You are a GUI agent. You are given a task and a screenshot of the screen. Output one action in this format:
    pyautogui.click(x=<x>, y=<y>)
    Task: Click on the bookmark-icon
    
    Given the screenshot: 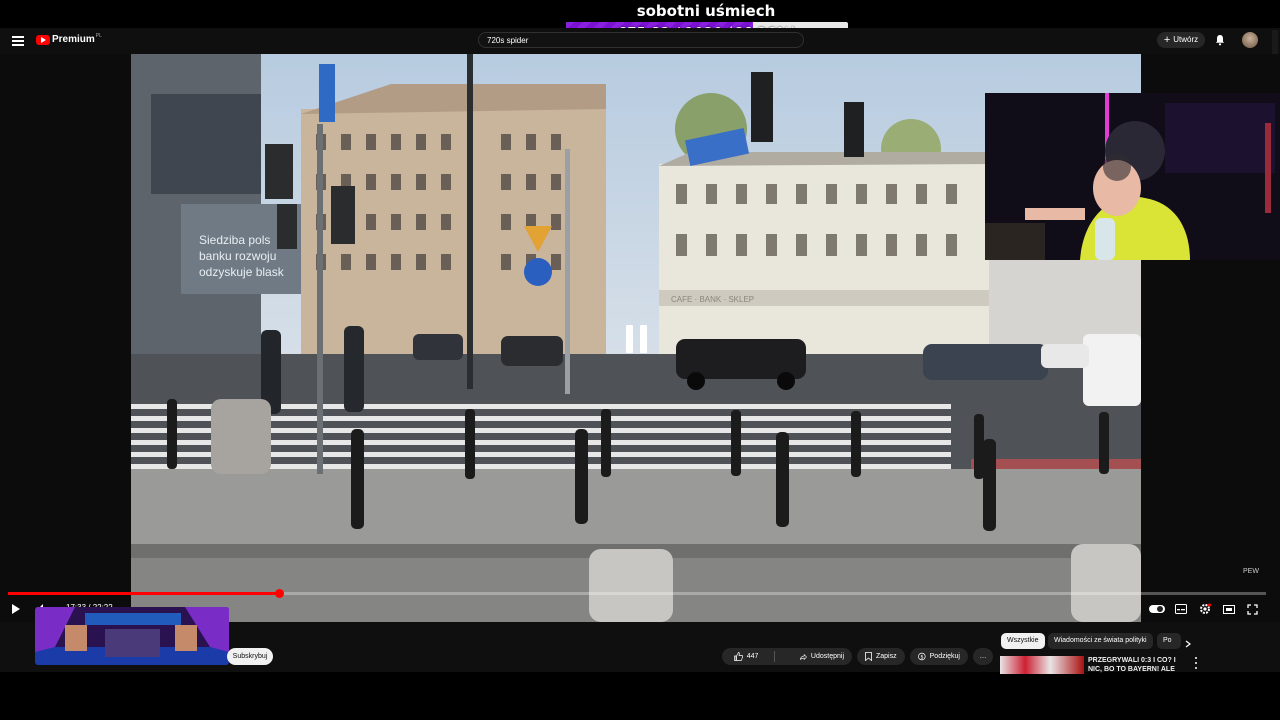 What is the action you would take?
    pyautogui.click(x=868, y=656)
    